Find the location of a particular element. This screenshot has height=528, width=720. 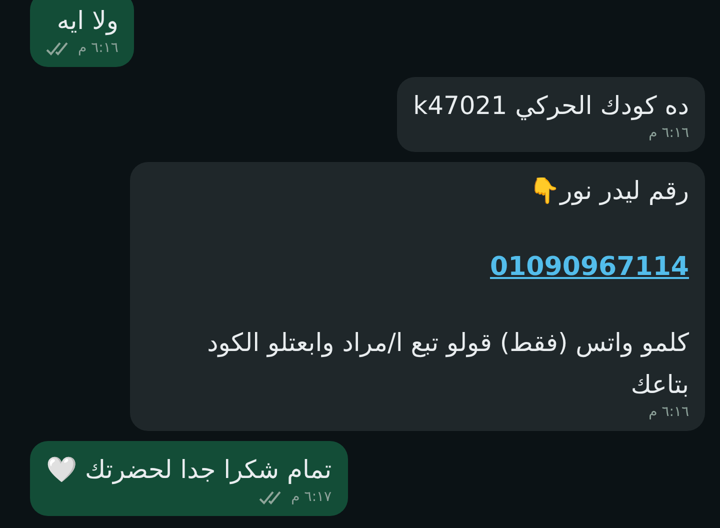

message-text: رقم ليدر نور👇 is located at coordinates (608, 191).